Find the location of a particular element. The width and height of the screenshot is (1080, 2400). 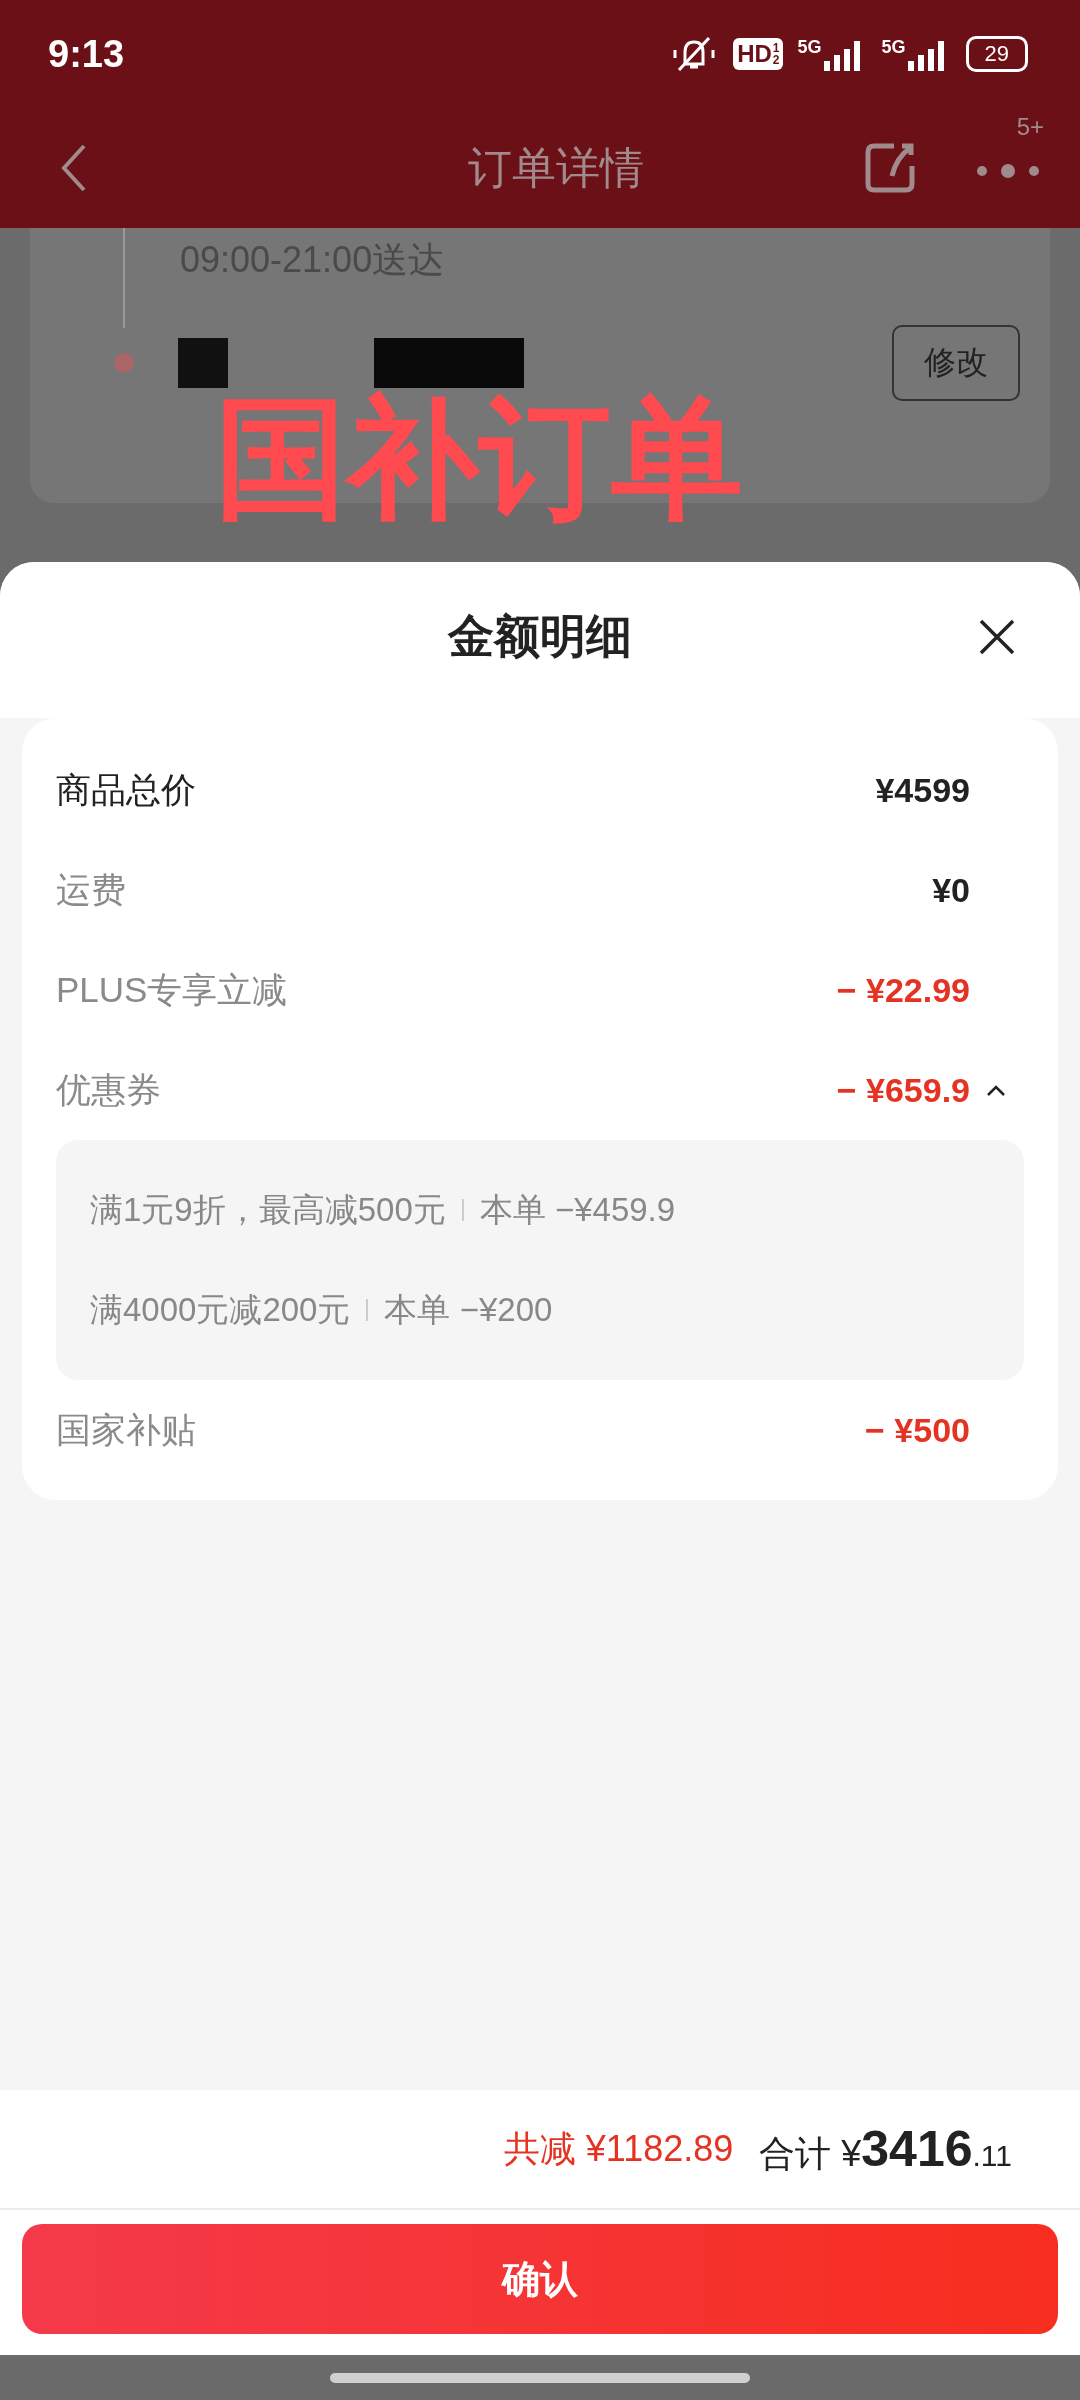

battery-indicator: 29 is located at coordinates (996, 54).